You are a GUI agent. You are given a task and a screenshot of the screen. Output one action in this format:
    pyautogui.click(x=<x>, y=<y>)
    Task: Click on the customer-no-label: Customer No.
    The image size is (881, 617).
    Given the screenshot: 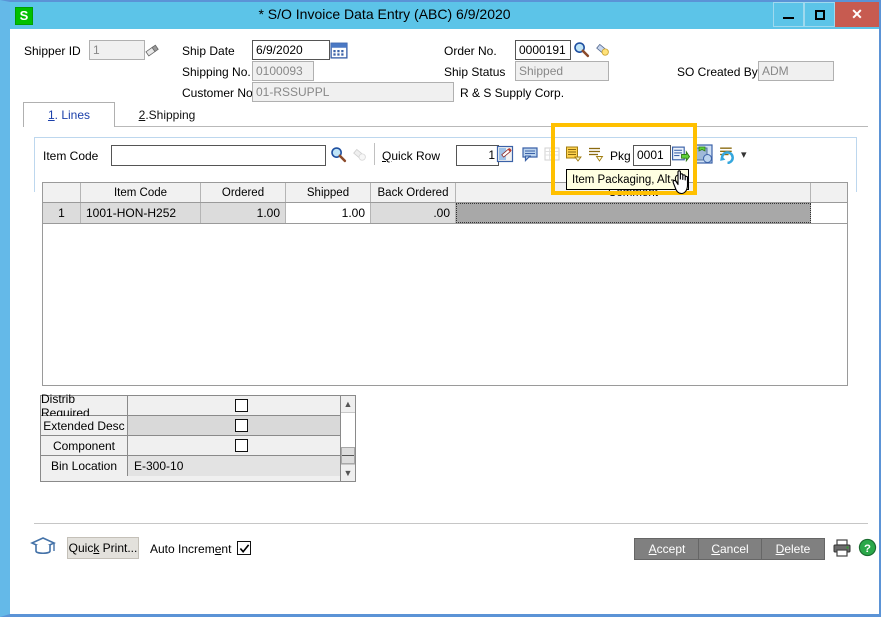 What is the action you would take?
    pyautogui.click(x=219, y=93)
    